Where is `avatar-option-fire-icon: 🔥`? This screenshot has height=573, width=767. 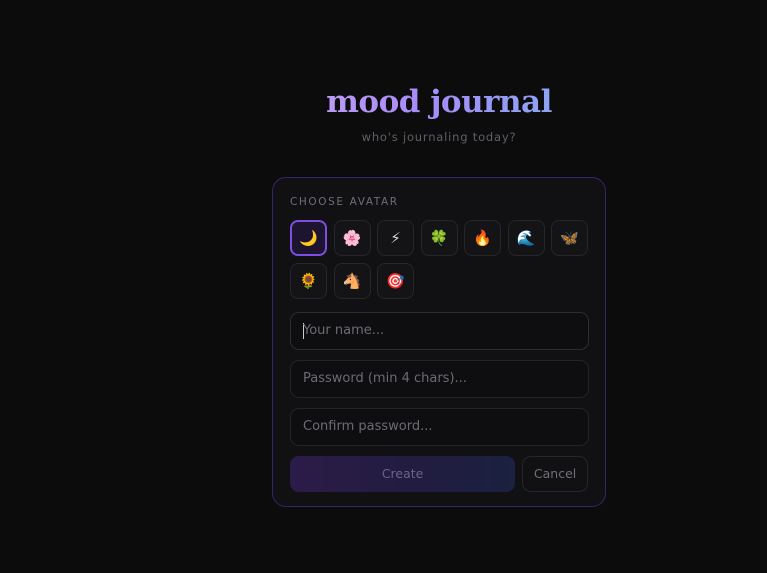
avatar-option-fire-icon: 🔥 is located at coordinates (482, 238).